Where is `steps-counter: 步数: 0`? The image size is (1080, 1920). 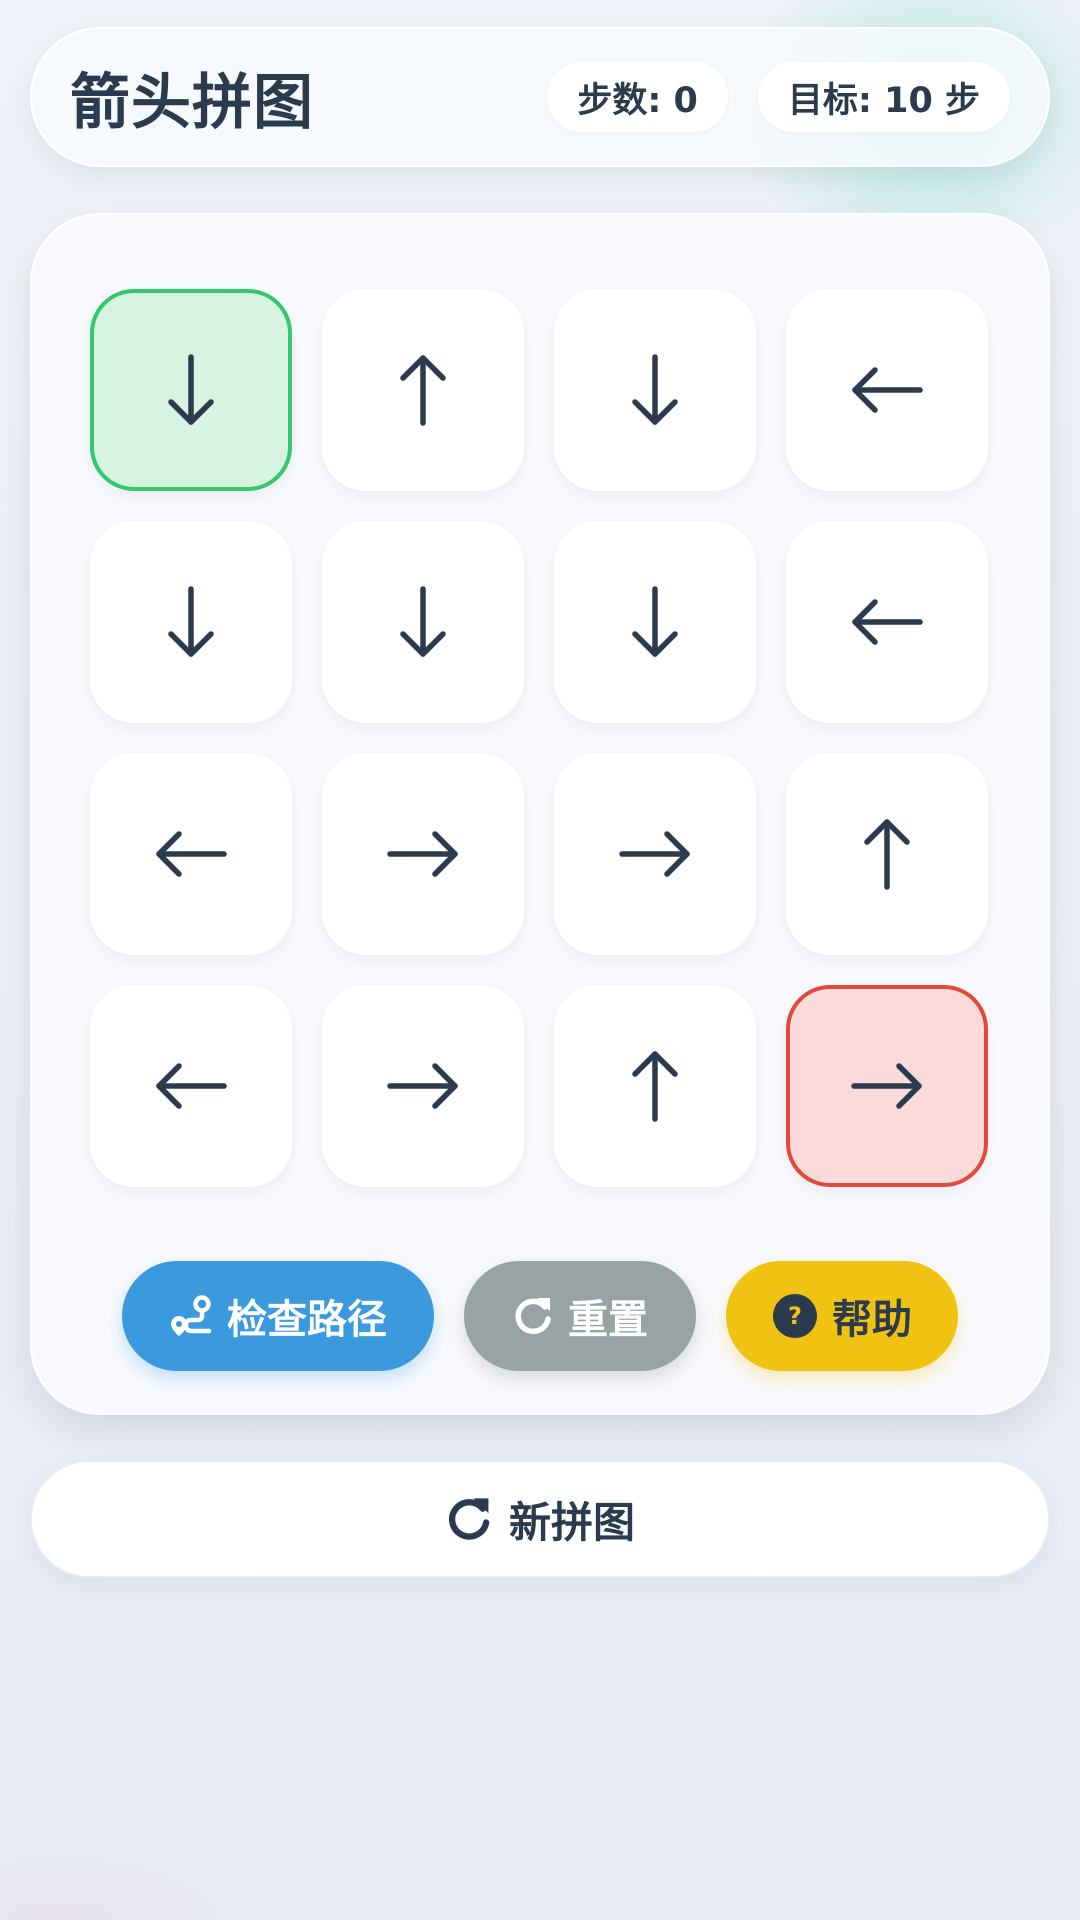 steps-counter: 步数: 0 is located at coordinates (637, 97).